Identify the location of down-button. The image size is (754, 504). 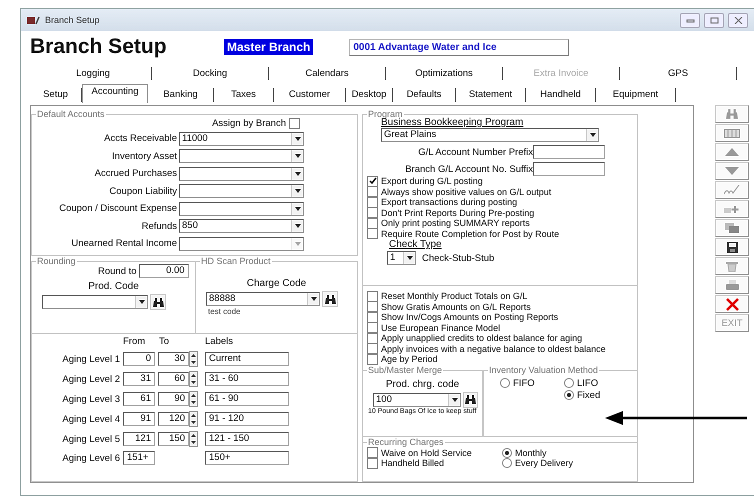
(732, 171).